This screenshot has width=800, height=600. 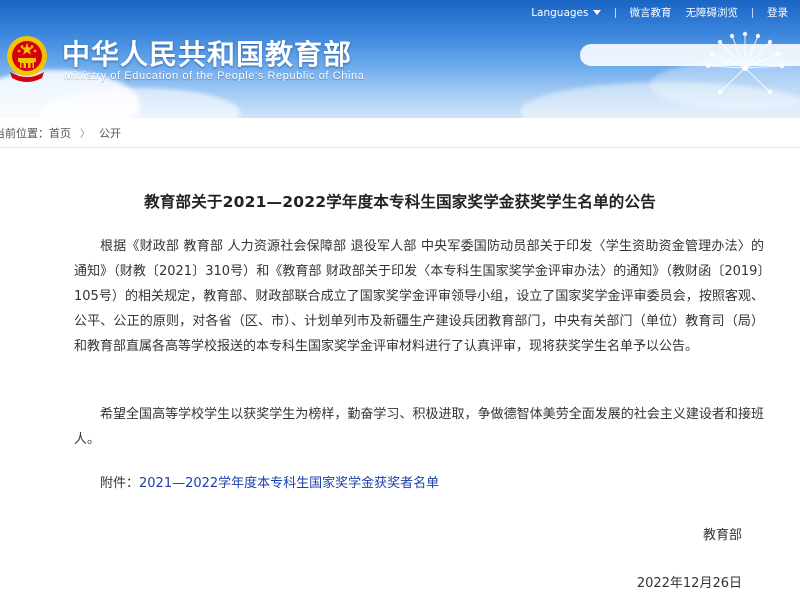 What do you see at coordinates (400, 133) in the screenshot?
I see `breadcrumb: 当前位置： 首页 〉 公开` at bounding box center [400, 133].